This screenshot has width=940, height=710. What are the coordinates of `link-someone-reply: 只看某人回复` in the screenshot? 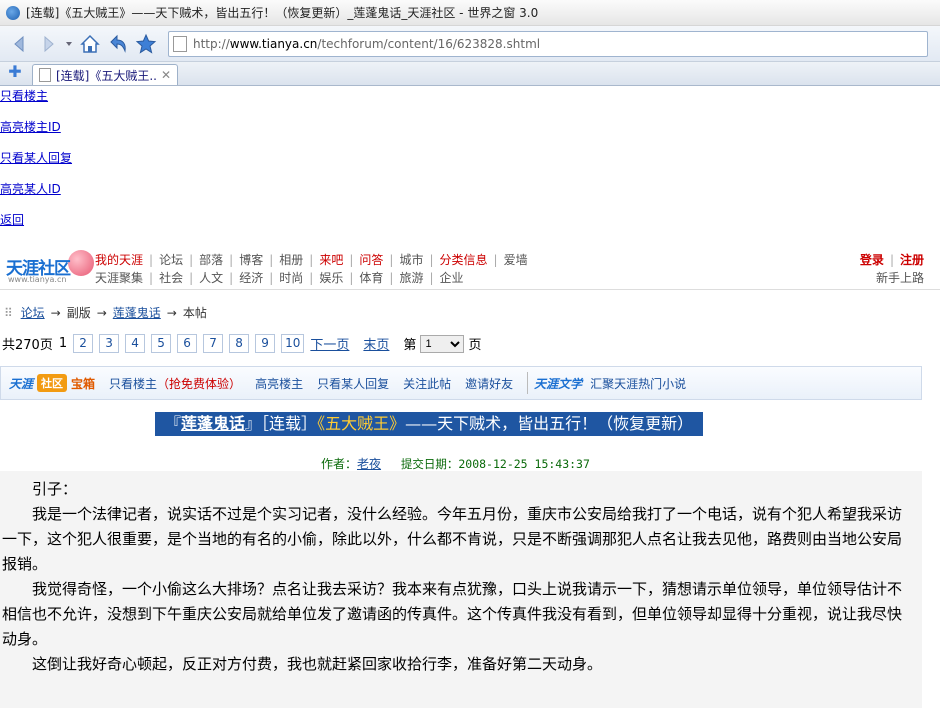 It's located at (470, 163).